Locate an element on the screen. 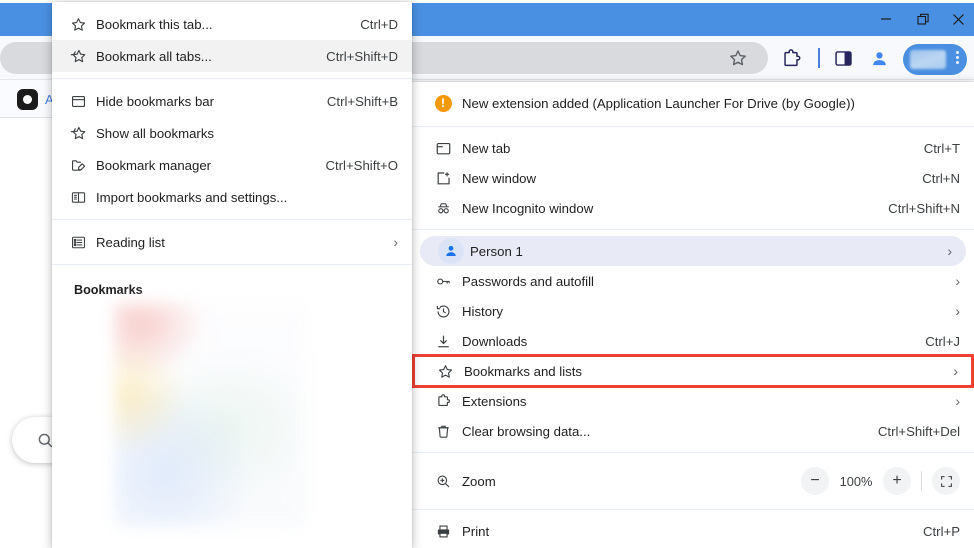  submenu-item-accelerator: Ctrl+Shift+O is located at coordinates (361, 165).